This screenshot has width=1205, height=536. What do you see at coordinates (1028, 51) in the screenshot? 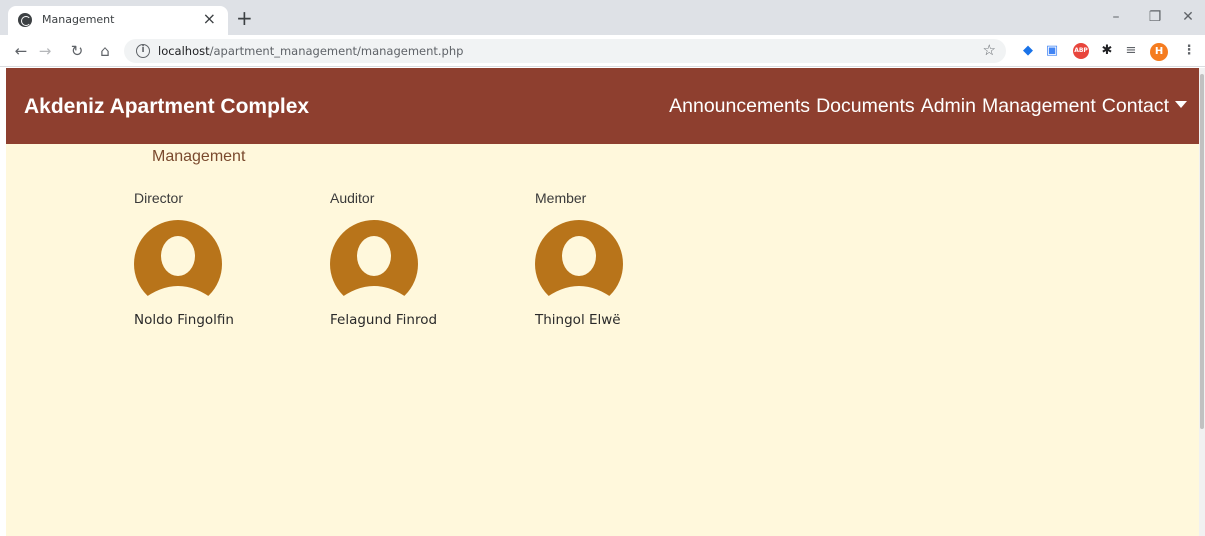
I see `extension-translate-icon: ◆` at bounding box center [1028, 51].